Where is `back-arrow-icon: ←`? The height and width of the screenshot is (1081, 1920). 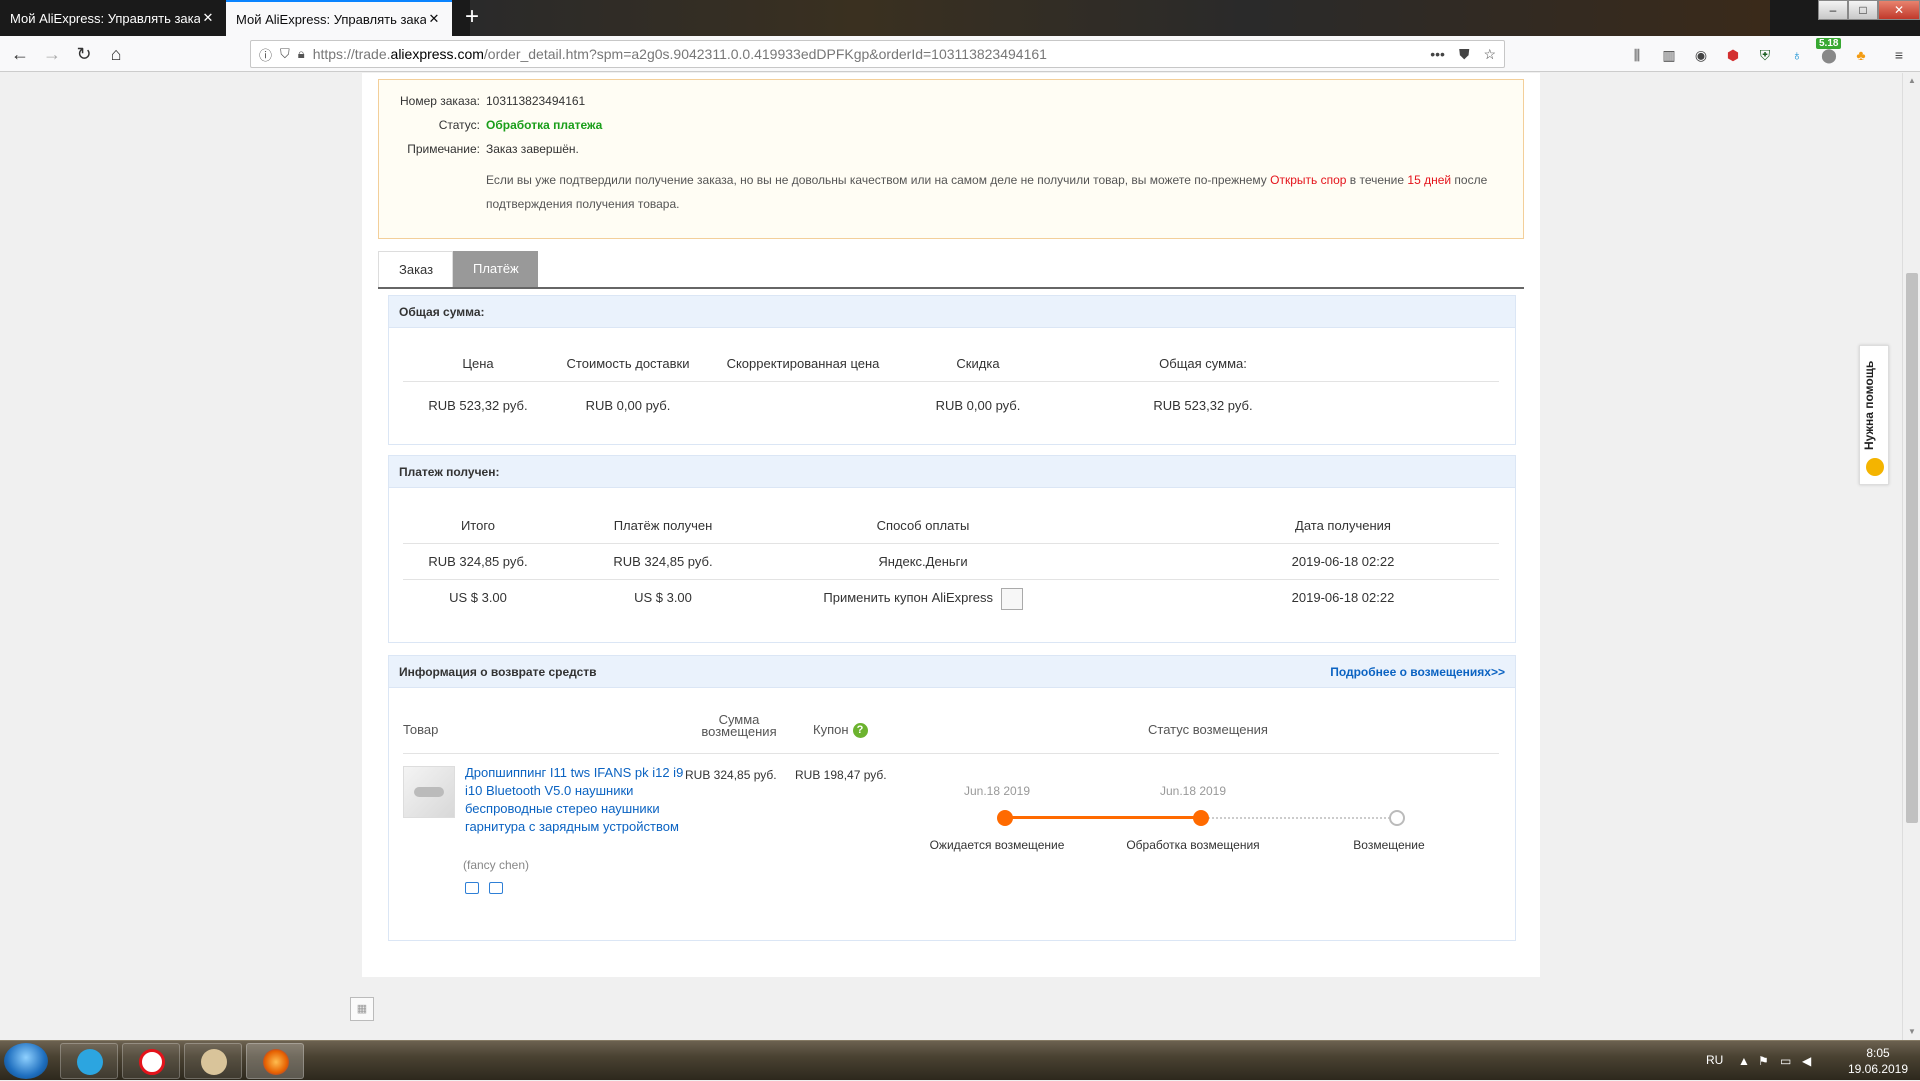
back-arrow-icon: ← is located at coordinates (20, 54).